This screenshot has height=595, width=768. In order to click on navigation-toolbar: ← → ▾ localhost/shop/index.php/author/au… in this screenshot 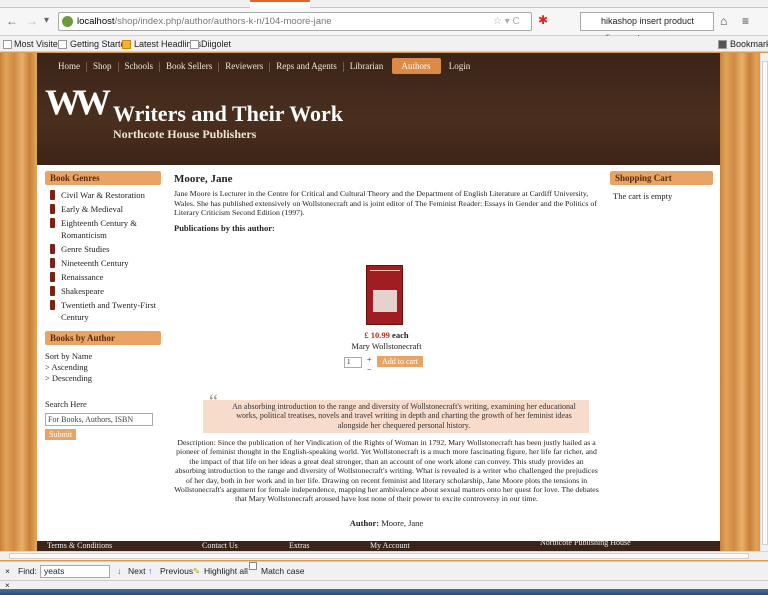, I will do `click(384, 25)`.